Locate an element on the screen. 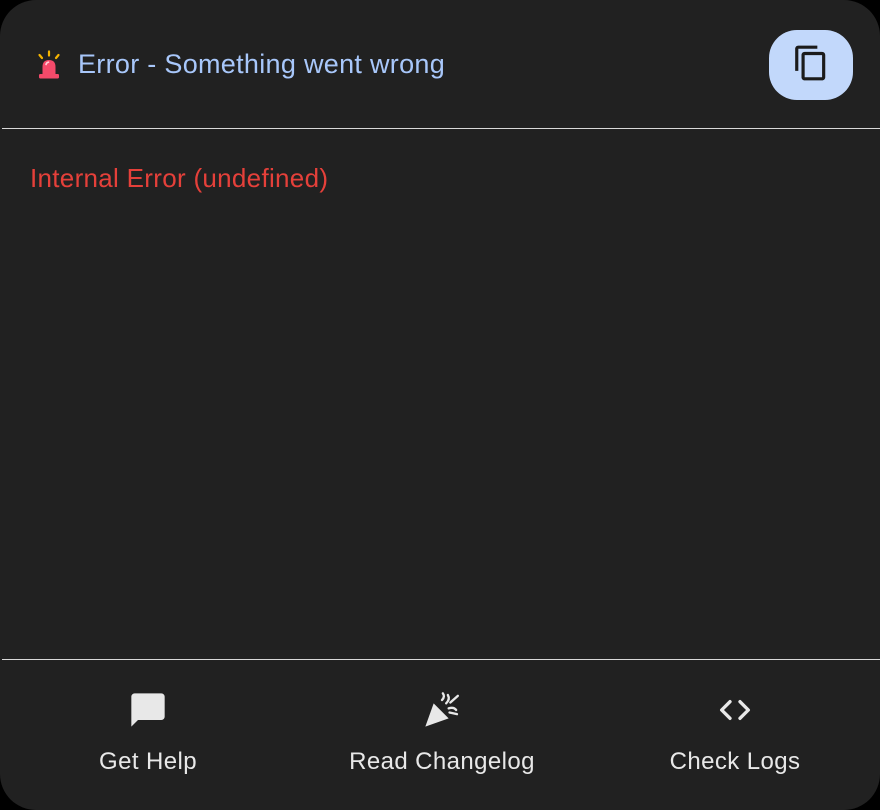 This screenshot has height=810, width=880. get-help-label: Get Help is located at coordinates (148, 761).